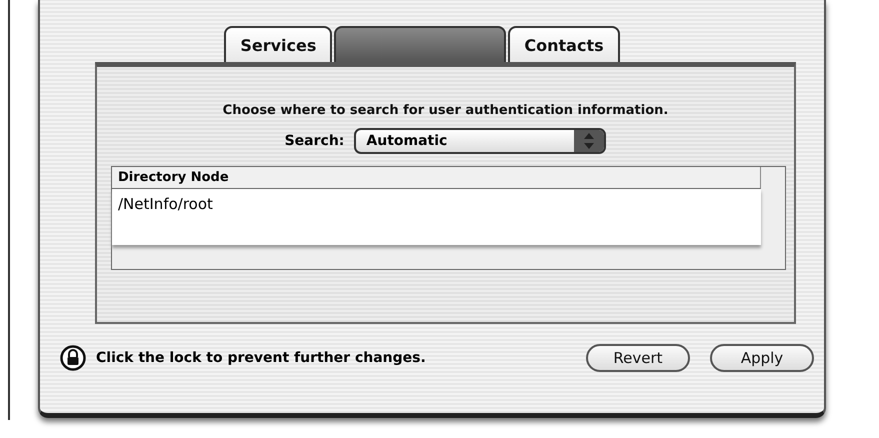 The width and height of the screenshot is (879, 438). What do you see at coordinates (445, 110) in the screenshot?
I see `instruction-text: Choose where to search for user authentication information.` at bounding box center [445, 110].